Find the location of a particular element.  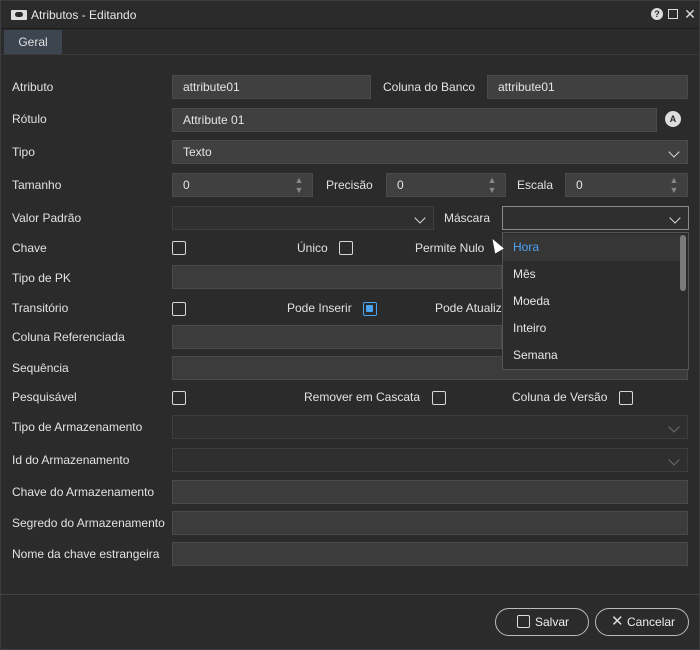

chave-checkbox is located at coordinates (179, 248).